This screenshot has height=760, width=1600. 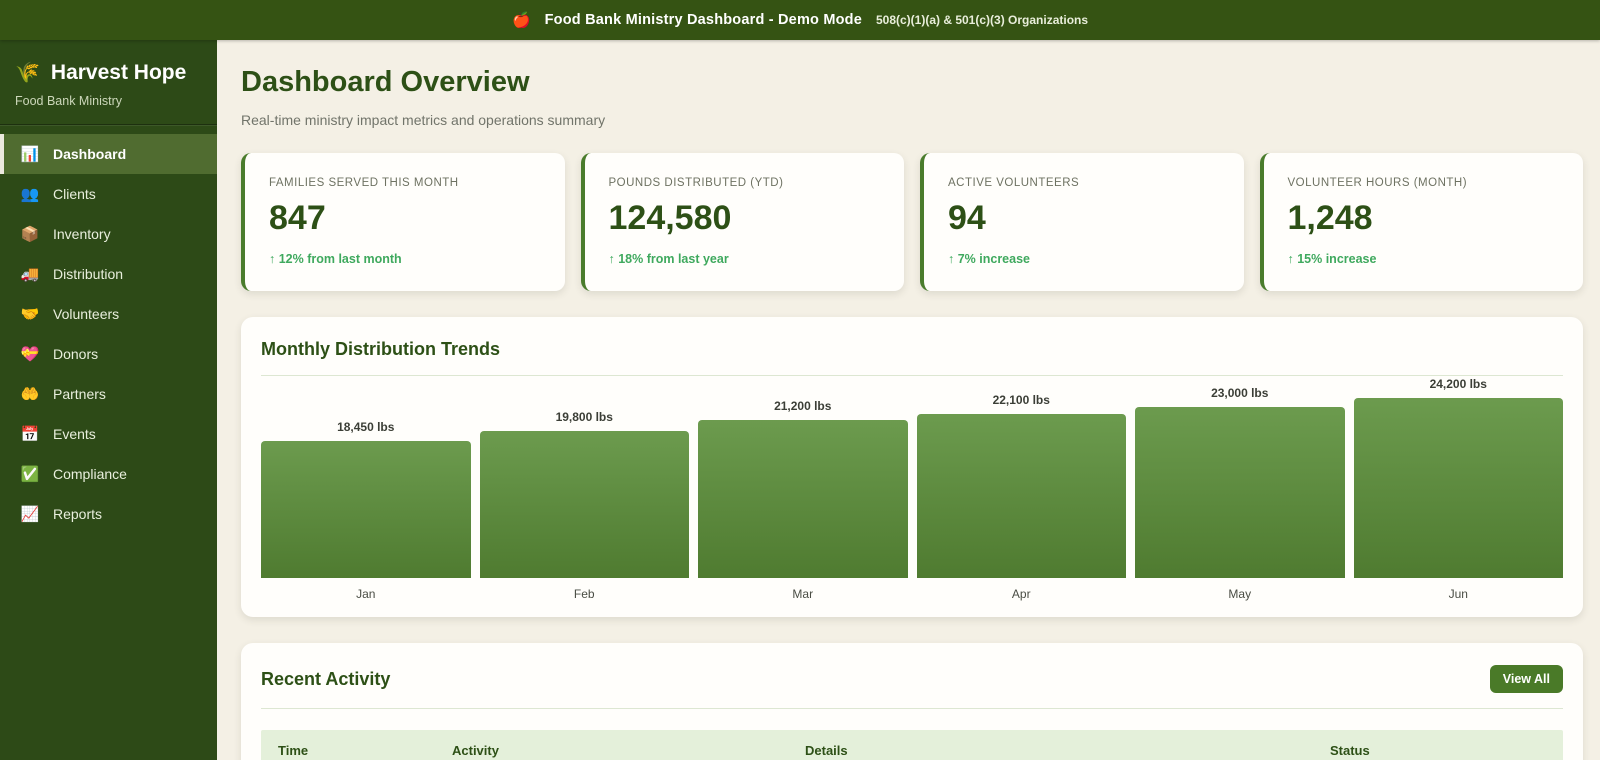 What do you see at coordinates (366, 509) in the screenshot?
I see `bar-jan` at bounding box center [366, 509].